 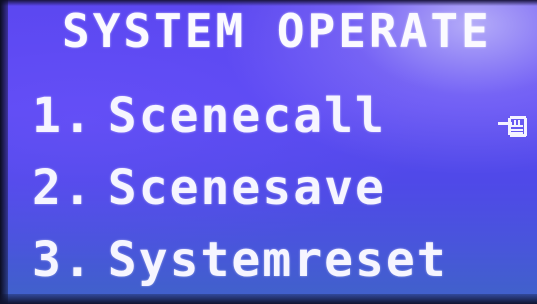 I want to click on screen-title: SYSTEM OPERATE, so click(x=277, y=31).